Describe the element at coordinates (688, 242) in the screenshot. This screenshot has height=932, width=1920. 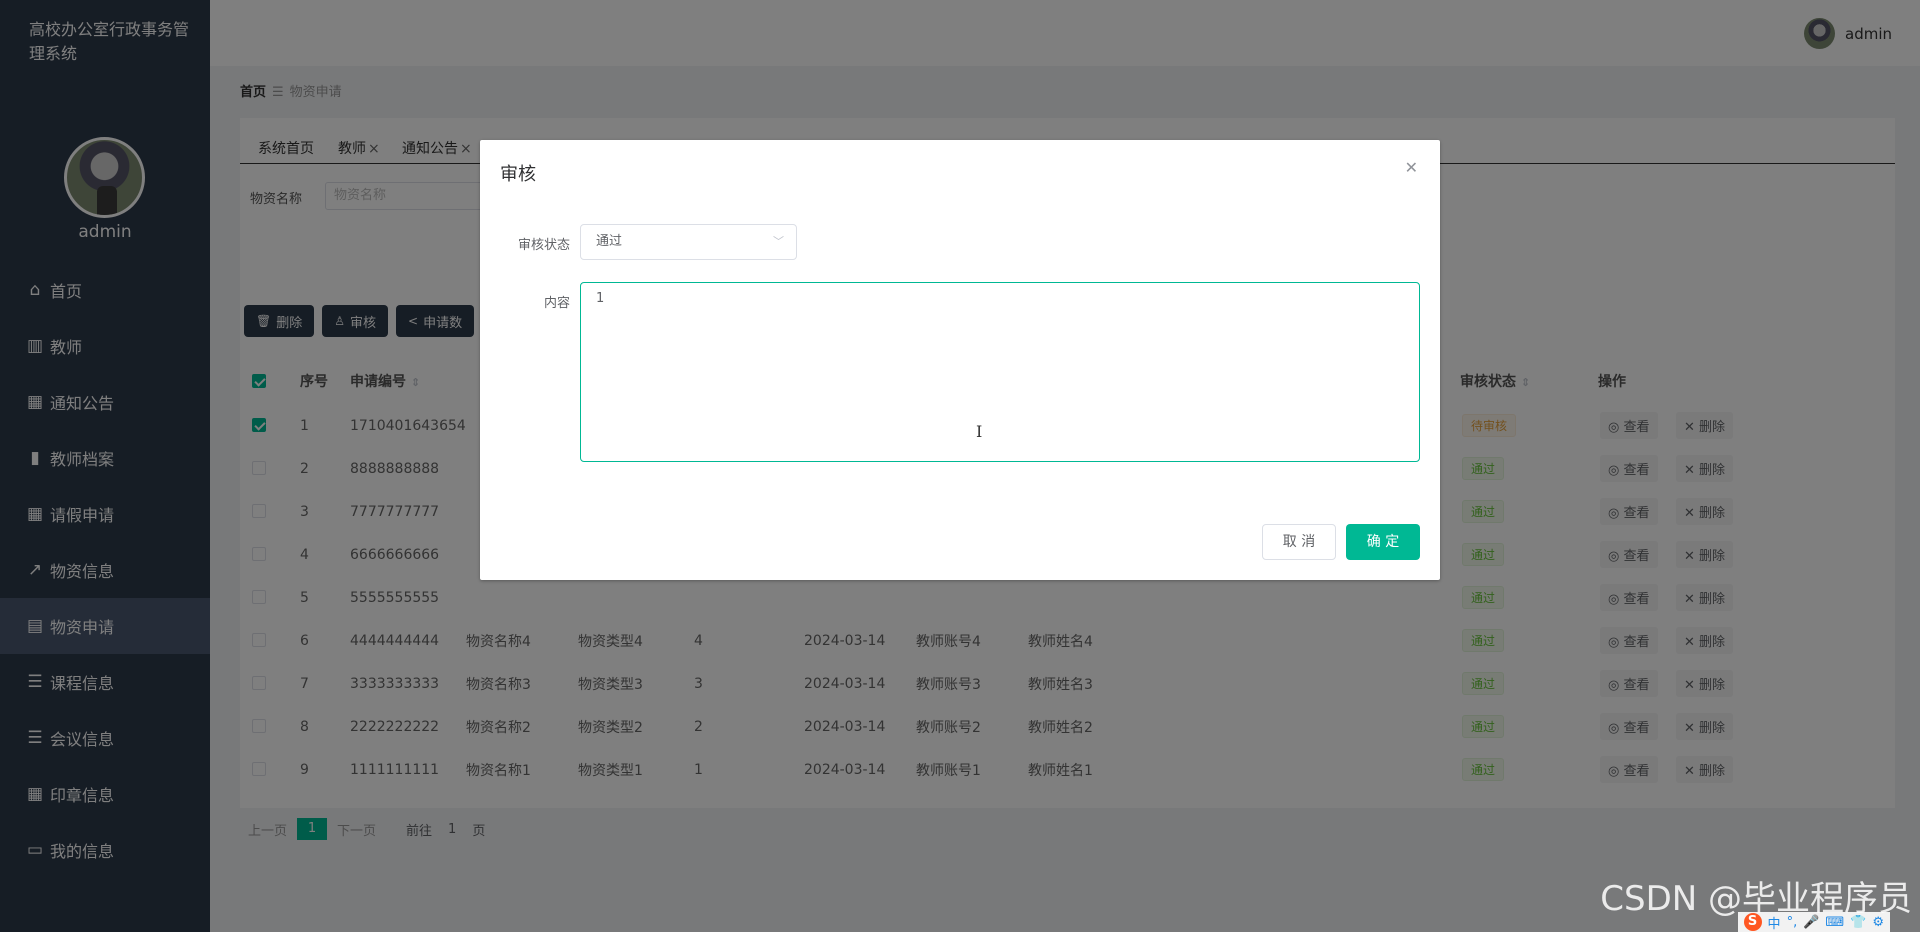
I see `status-select: 通过 ﹀` at that location.